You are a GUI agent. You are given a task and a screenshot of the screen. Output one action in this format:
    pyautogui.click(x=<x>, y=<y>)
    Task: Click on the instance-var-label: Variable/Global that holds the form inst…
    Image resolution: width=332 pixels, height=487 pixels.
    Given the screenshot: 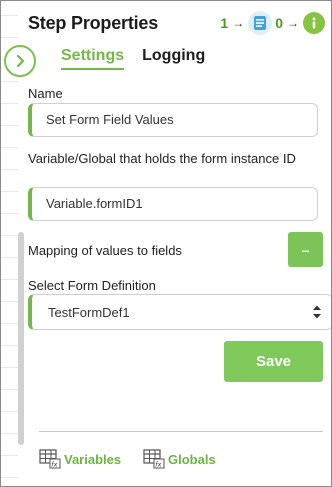 What is the action you would take?
    pyautogui.click(x=162, y=158)
    